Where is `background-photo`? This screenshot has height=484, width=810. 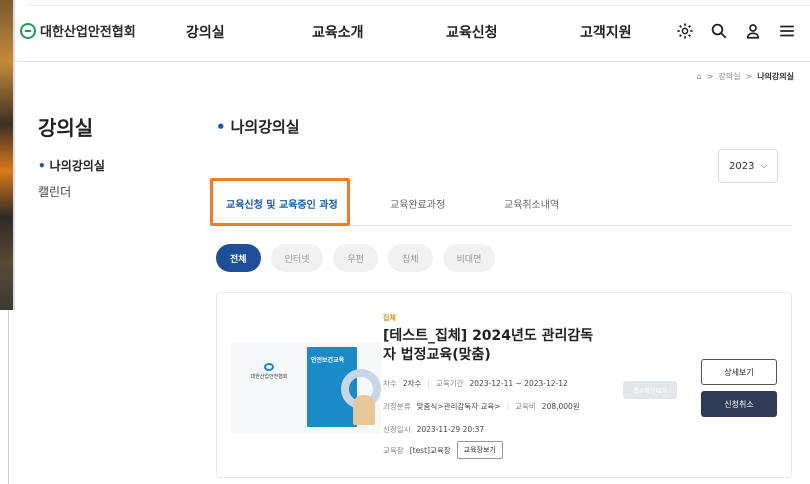 background-photo is located at coordinates (7, 155).